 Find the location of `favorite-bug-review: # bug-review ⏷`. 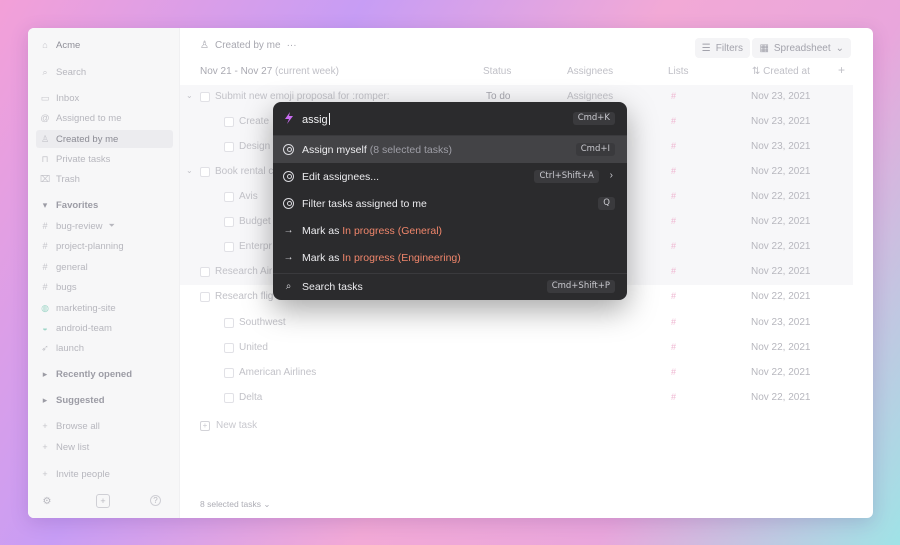

favorite-bug-review: # bug-review ⏷ is located at coordinates (106, 226).